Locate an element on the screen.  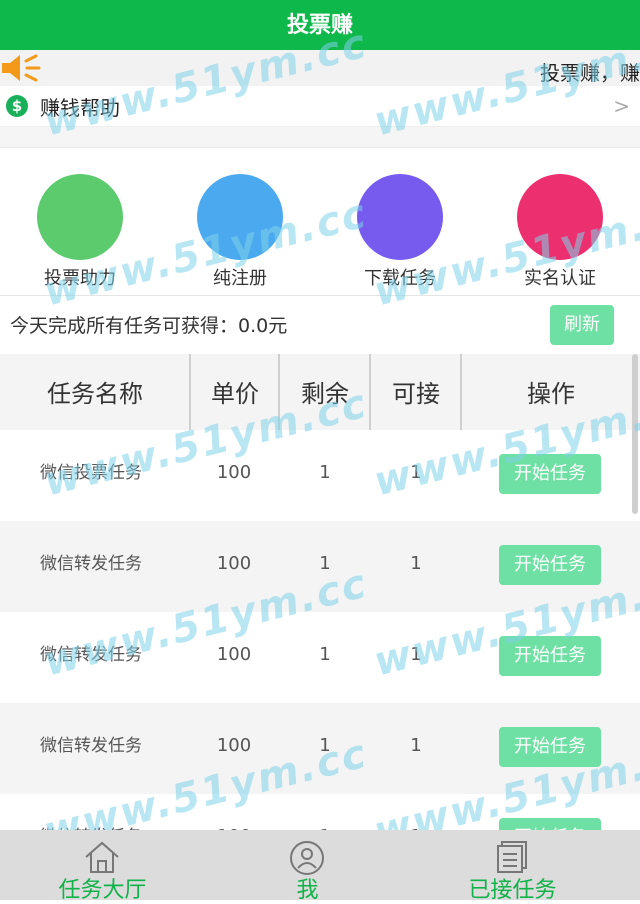
task-name: 微信投票任务 is located at coordinates (91, 473).